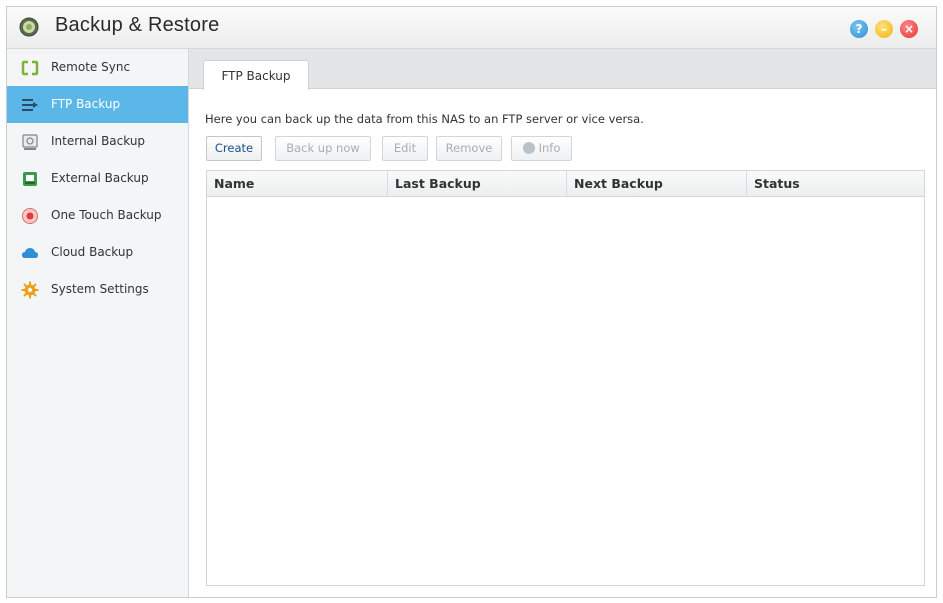 The height and width of the screenshot is (603, 943). Describe the element at coordinates (92, 252) in the screenshot. I see `sidebar-item-label: Cloud Backup` at that location.